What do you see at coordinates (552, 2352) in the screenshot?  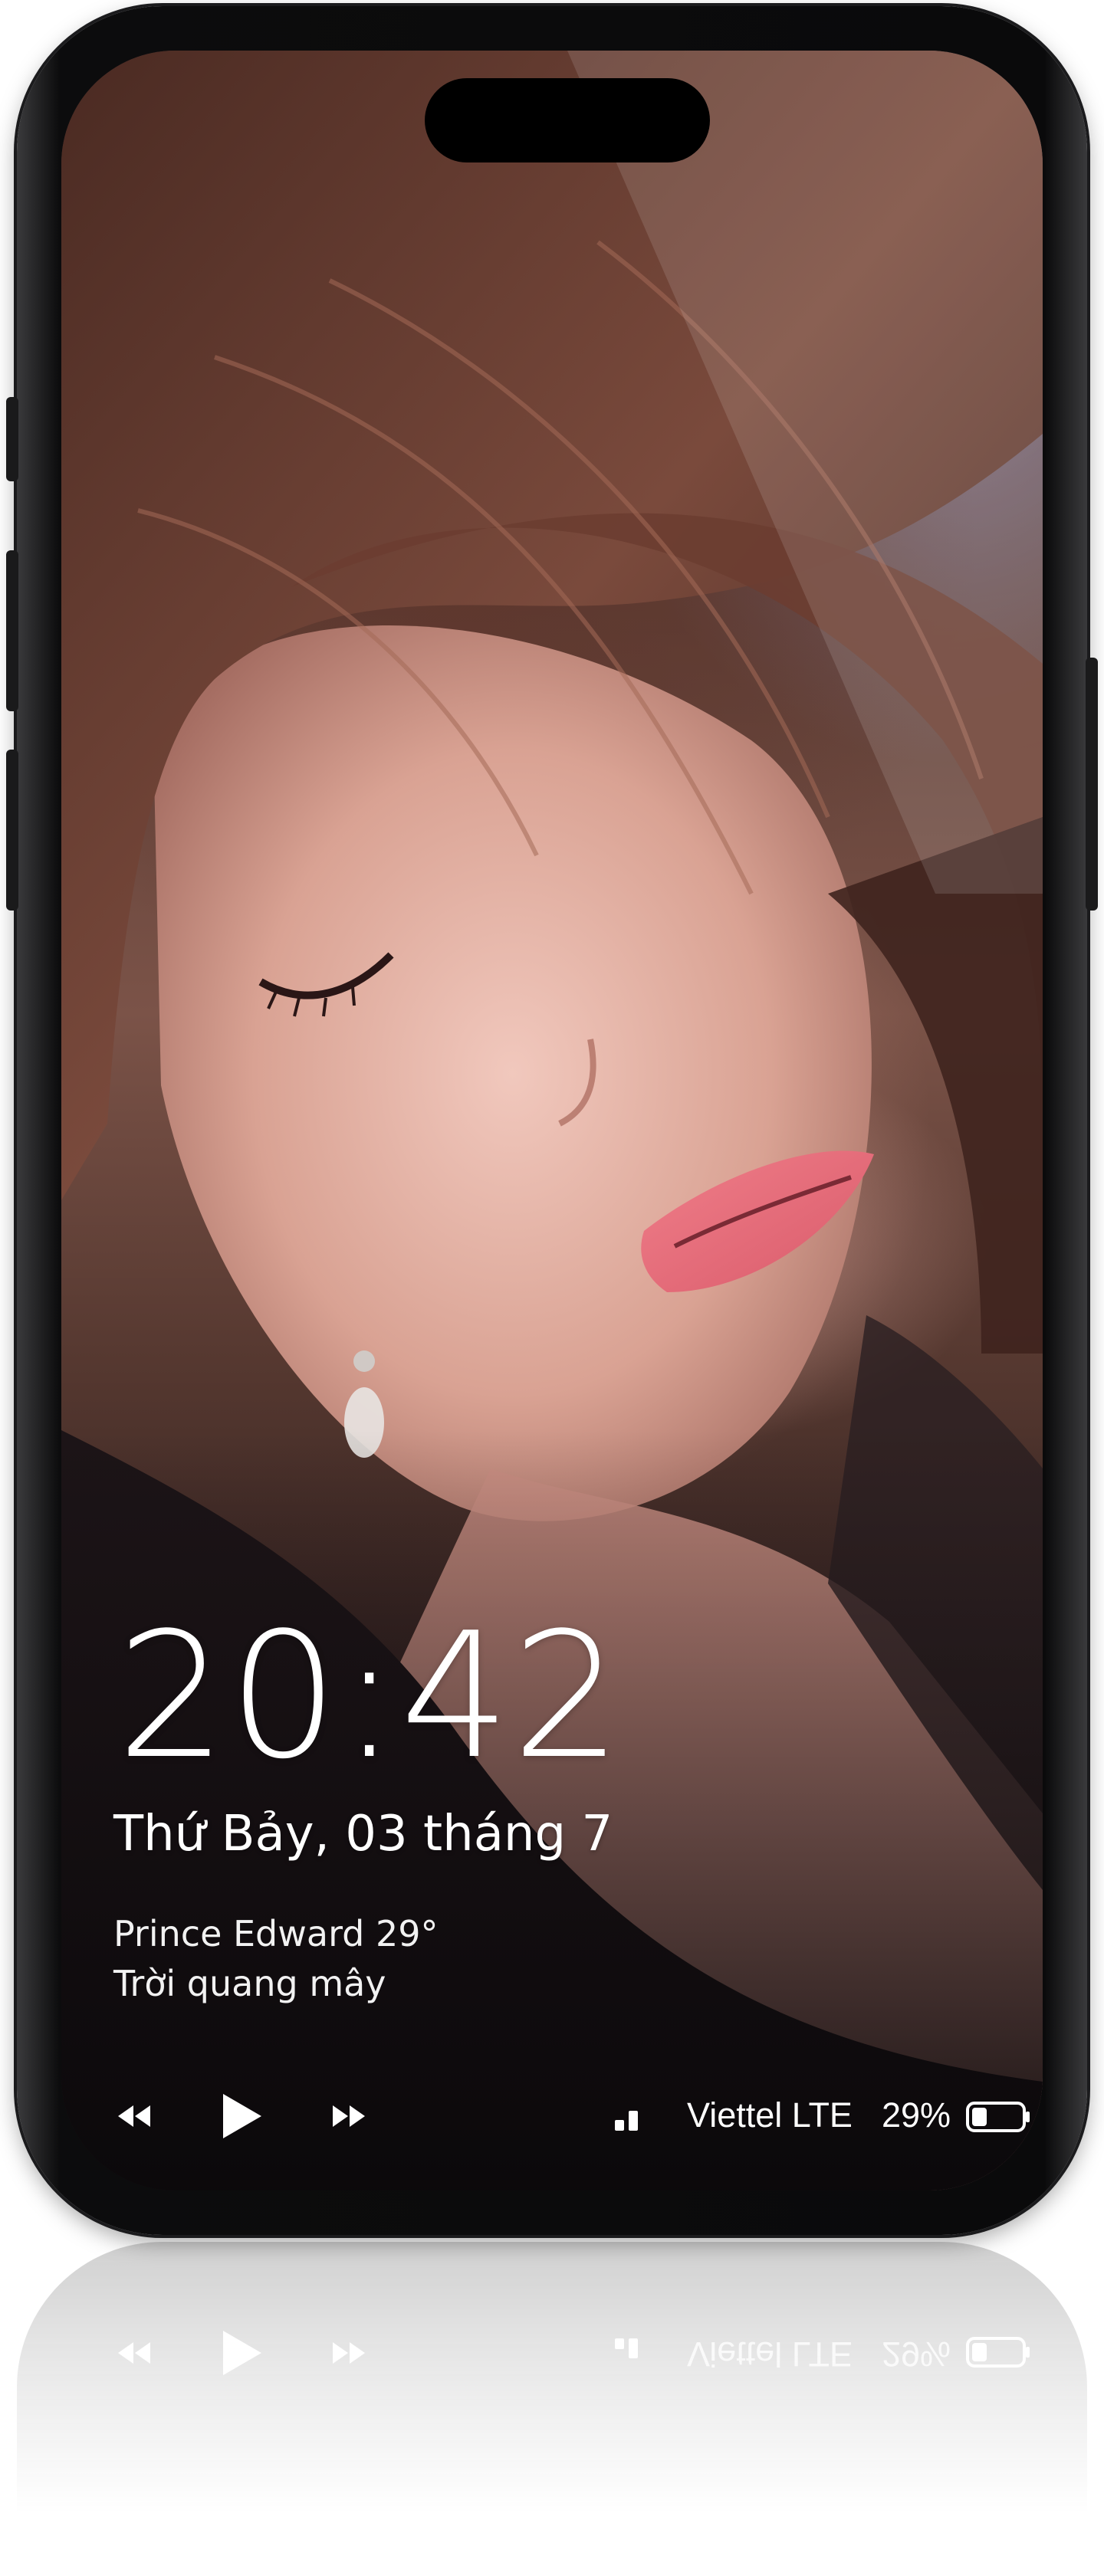 I see `reflection-bottom-bar: Viettel LTE 29%` at bounding box center [552, 2352].